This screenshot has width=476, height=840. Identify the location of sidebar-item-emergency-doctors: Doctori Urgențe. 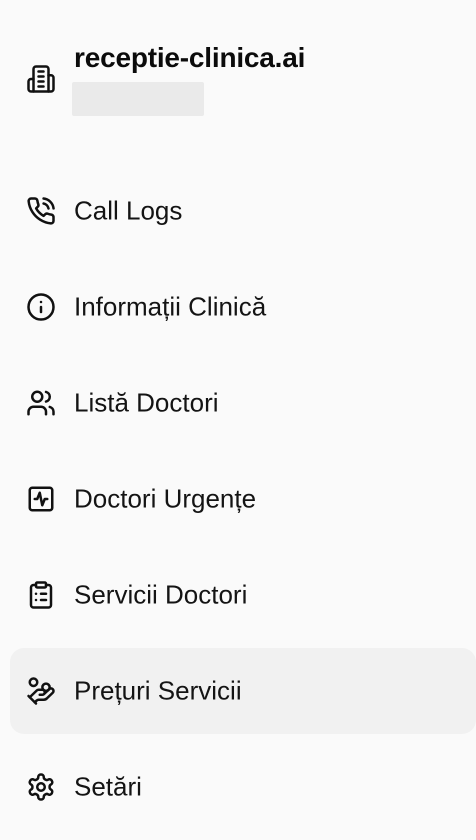
(243, 499).